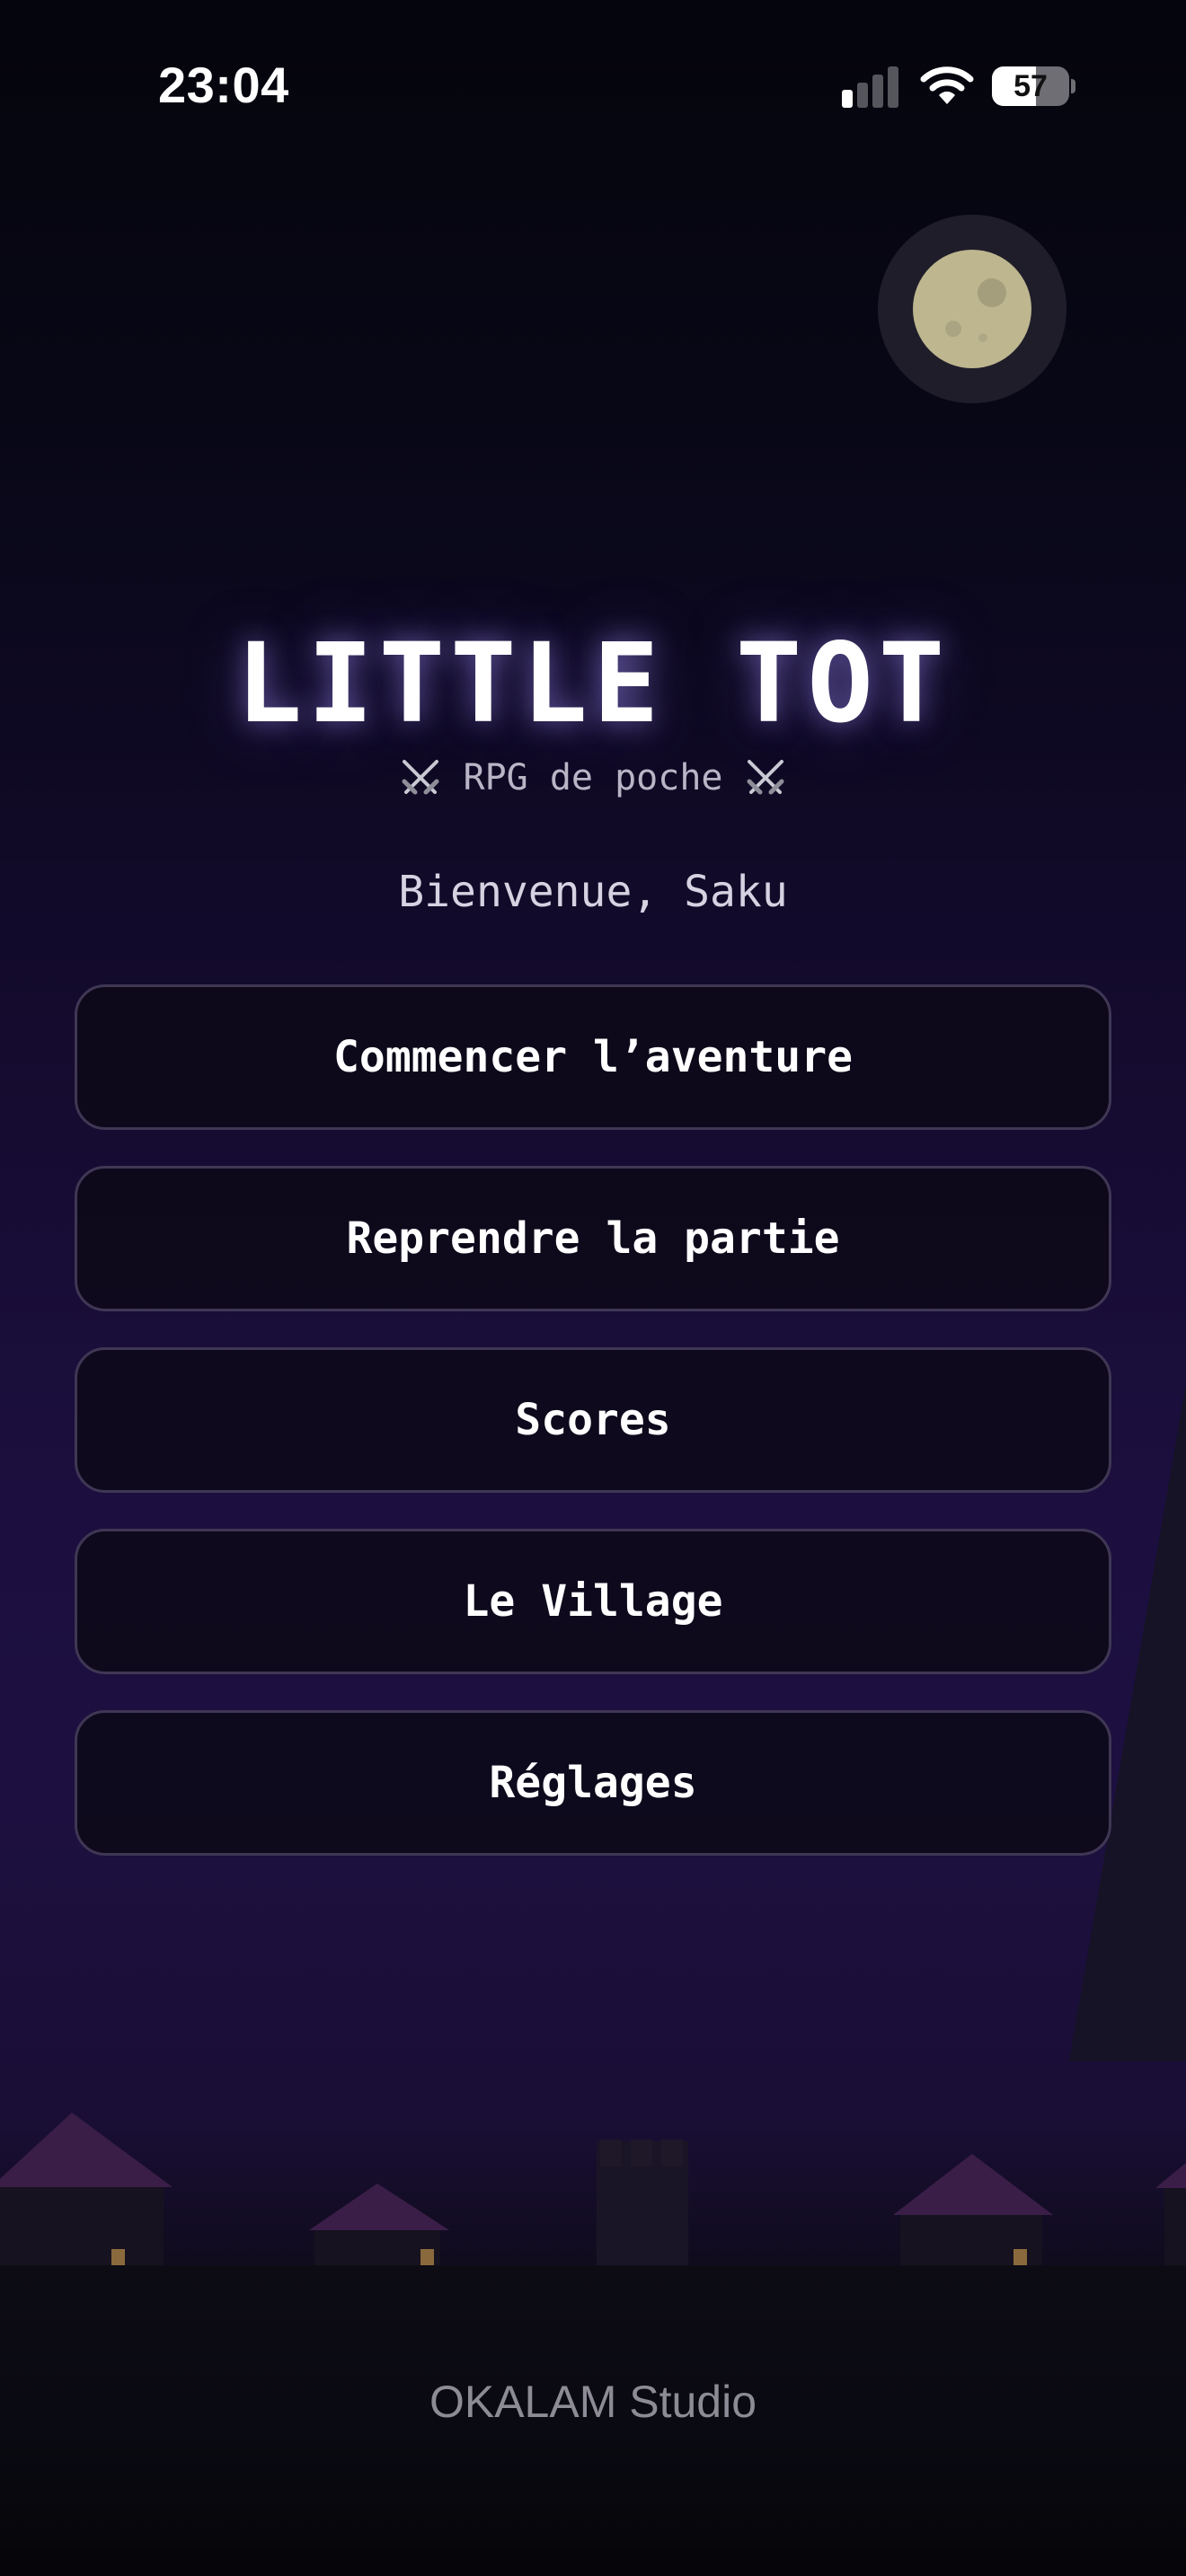 The height and width of the screenshot is (2576, 1186). I want to click on wifi-icon, so click(947, 85).